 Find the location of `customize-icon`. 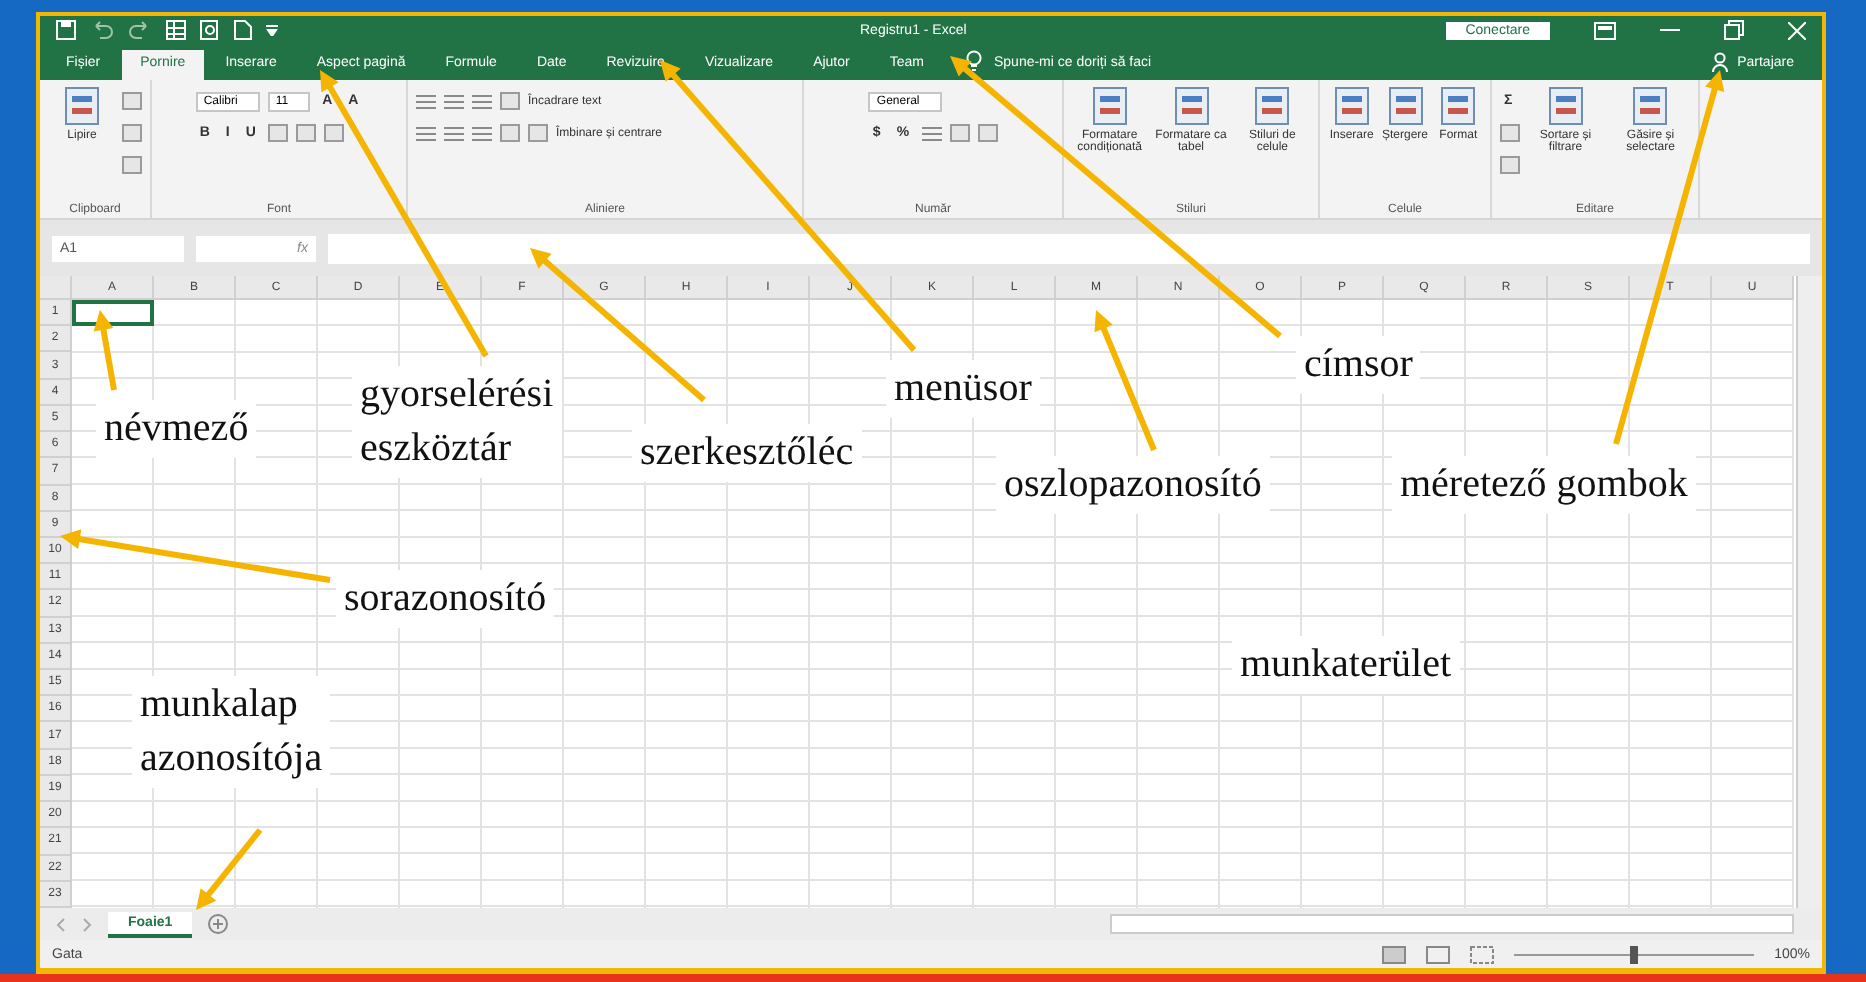

customize-icon is located at coordinates (272, 30).